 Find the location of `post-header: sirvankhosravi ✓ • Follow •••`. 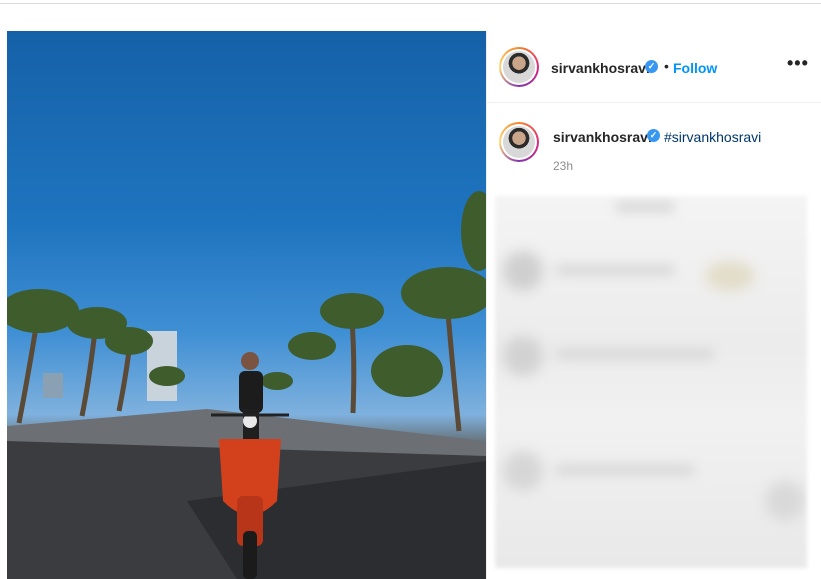

post-header: sirvankhosravi ✓ • Follow ••• is located at coordinates (654, 67).